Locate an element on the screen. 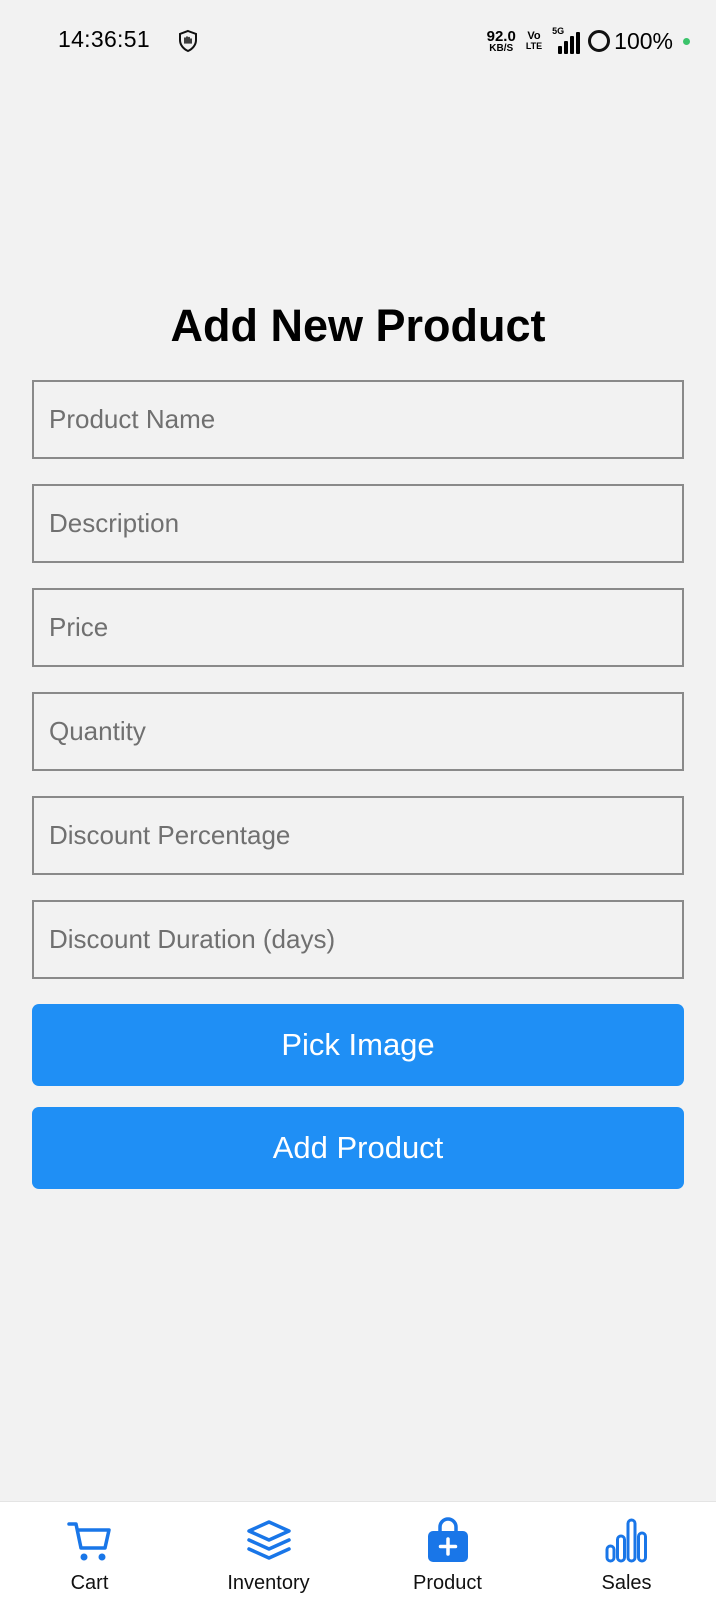 The width and height of the screenshot is (716, 1600). nav-label-product: Product is located at coordinates (447, 1583).